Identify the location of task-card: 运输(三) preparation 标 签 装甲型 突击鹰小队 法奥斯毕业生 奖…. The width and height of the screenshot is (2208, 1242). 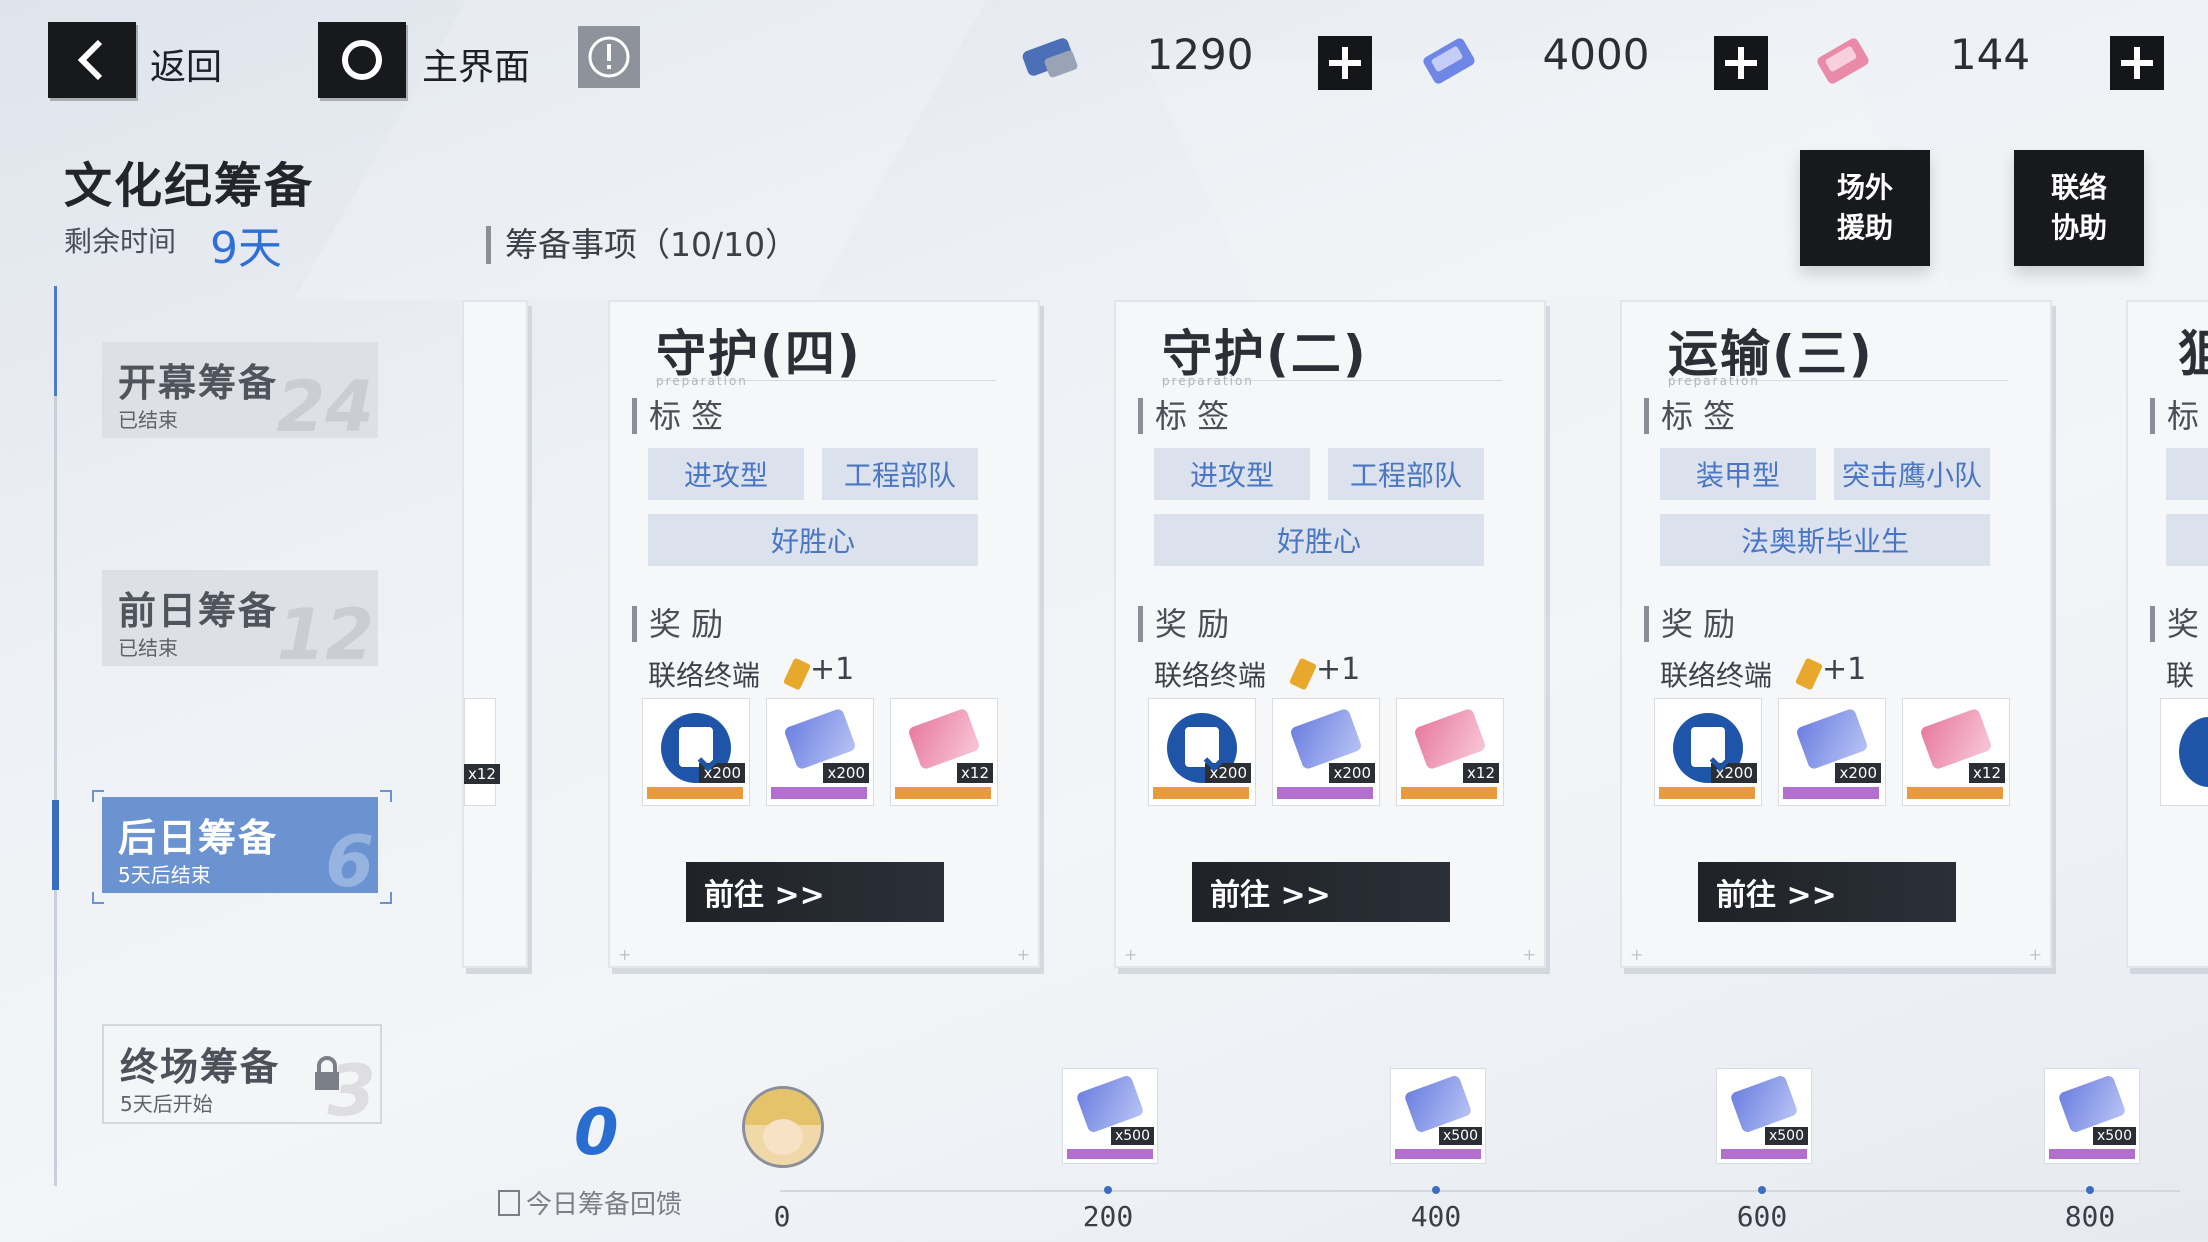
(1836, 634).